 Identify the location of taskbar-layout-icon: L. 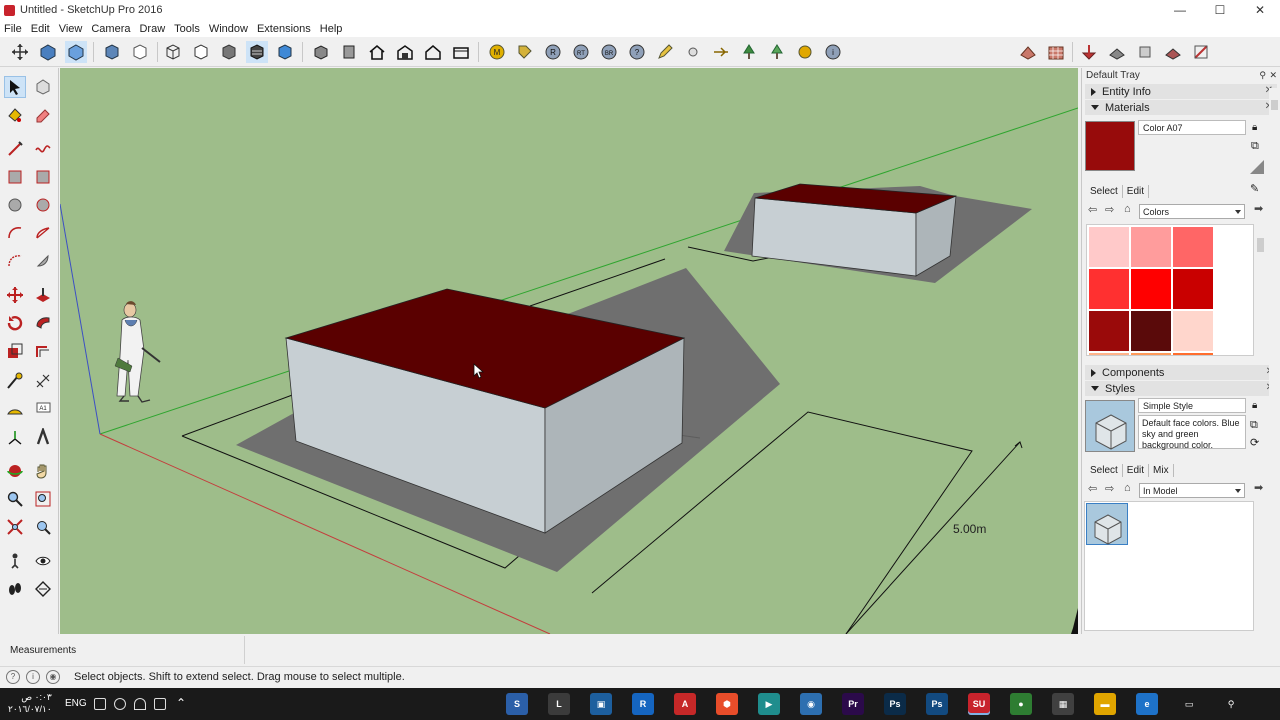
(559, 704).